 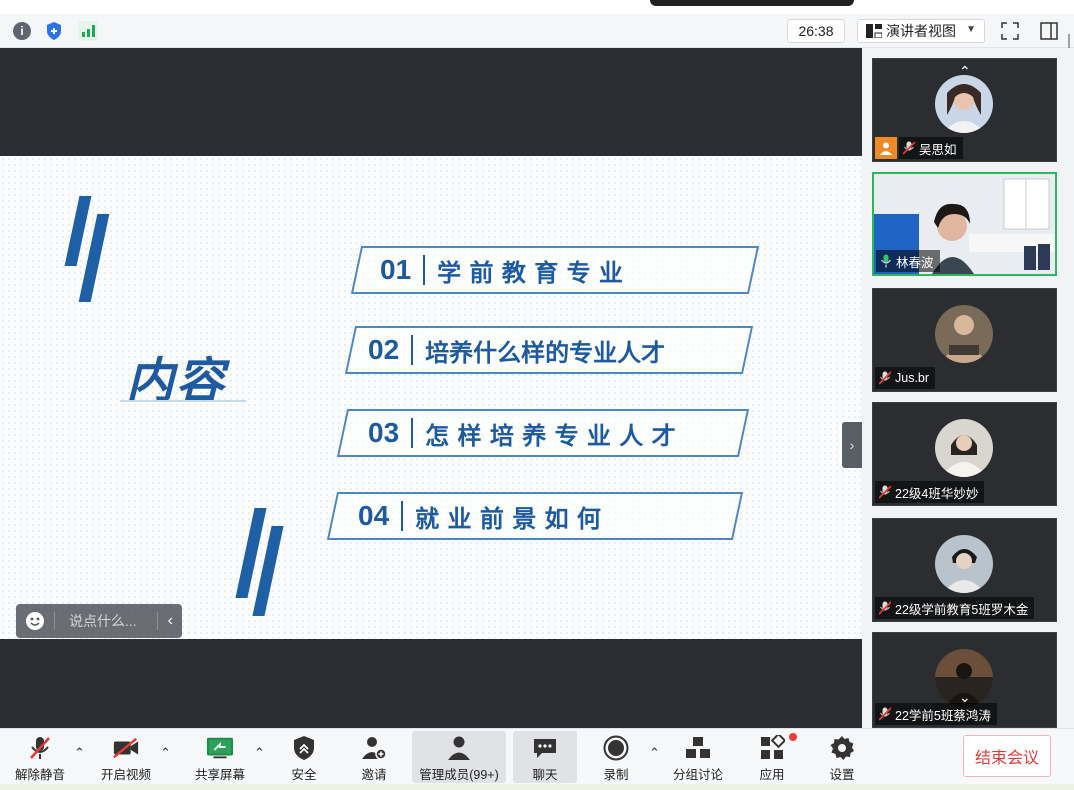 I want to click on layout-icon, so click(x=874, y=31).